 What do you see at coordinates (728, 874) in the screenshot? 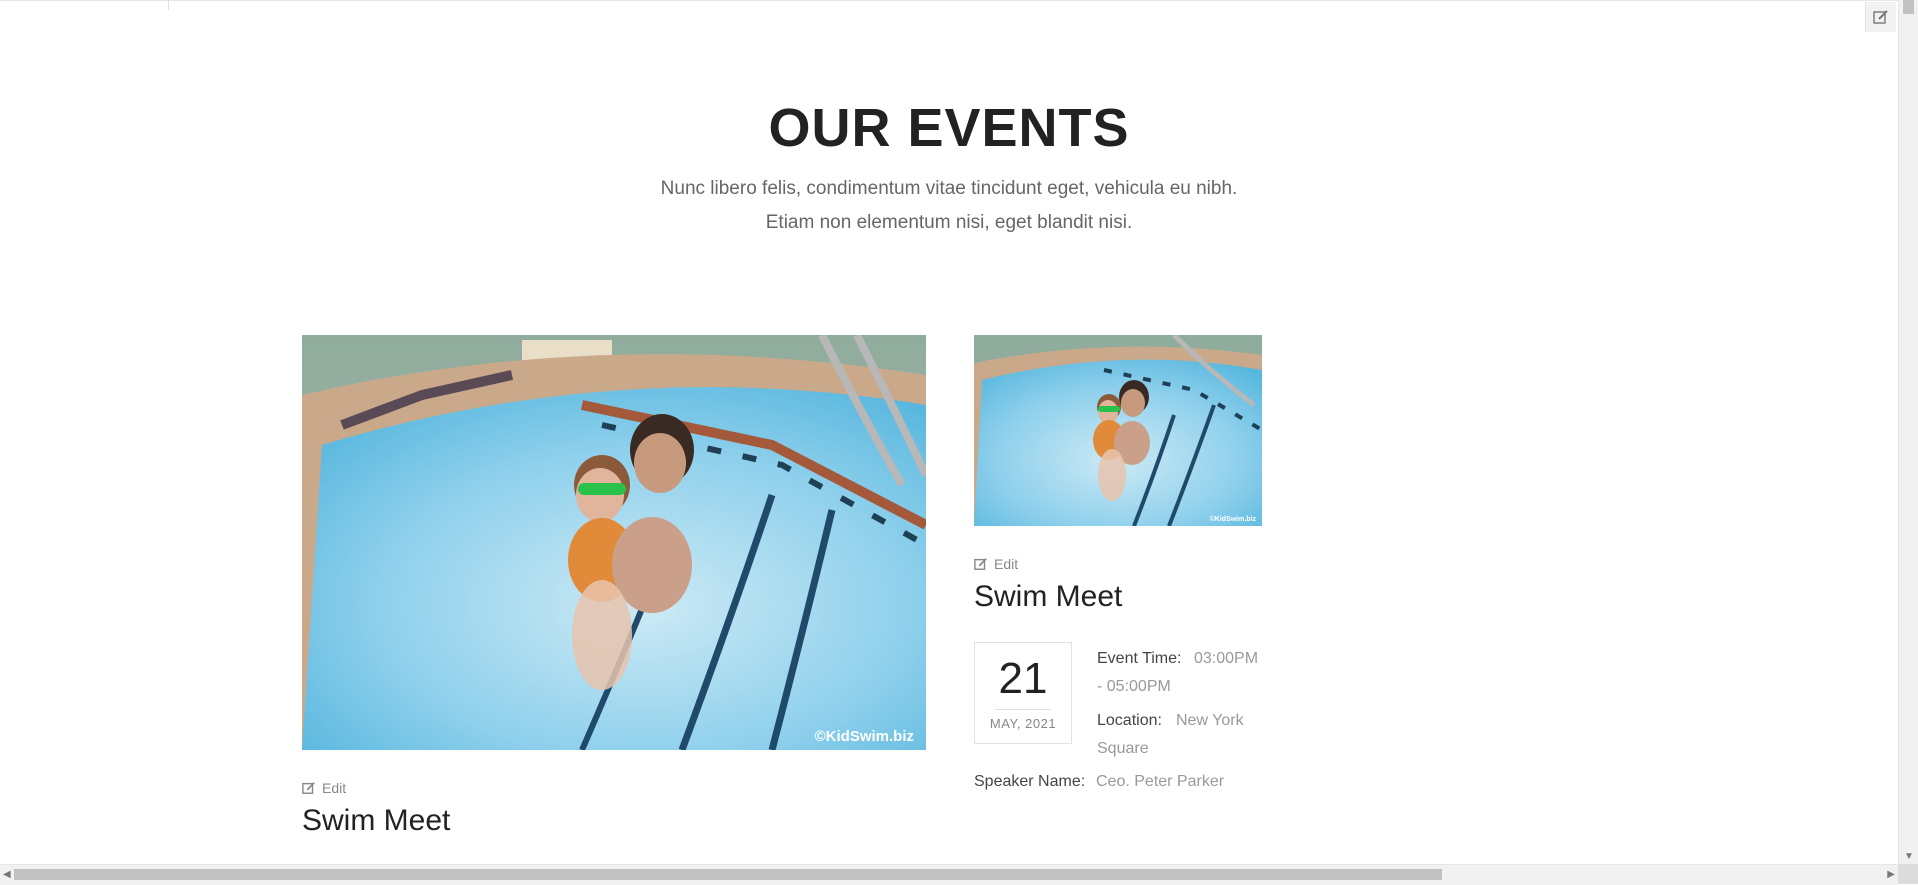
I see `horizontal-scroll-thumb` at bounding box center [728, 874].